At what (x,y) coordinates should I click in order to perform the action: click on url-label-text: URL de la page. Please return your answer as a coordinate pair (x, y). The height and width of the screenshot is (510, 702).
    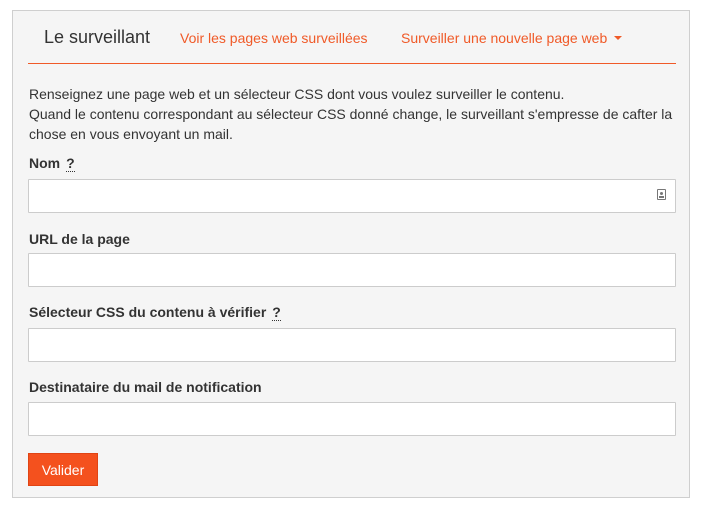
    Looking at the image, I should click on (79, 239).